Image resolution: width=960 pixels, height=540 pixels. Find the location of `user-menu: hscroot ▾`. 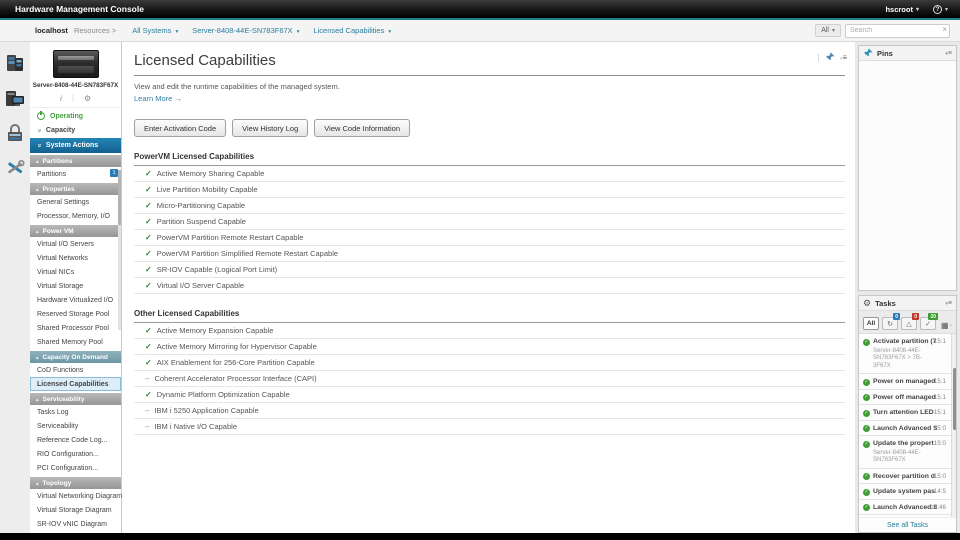

user-menu: hscroot ▾ is located at coordinates (902, 9).